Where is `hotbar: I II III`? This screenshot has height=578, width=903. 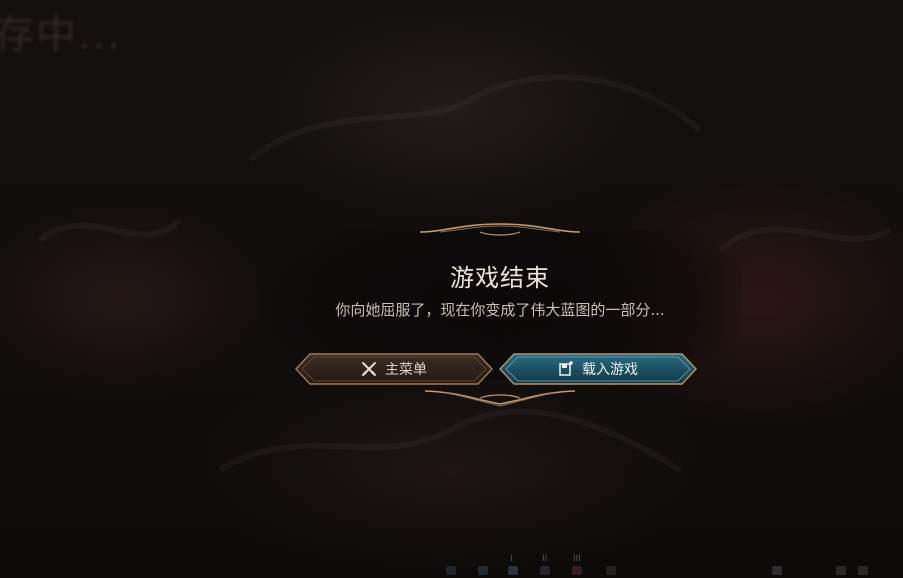 hotbar: I II III is located at coordinates (640, 566).